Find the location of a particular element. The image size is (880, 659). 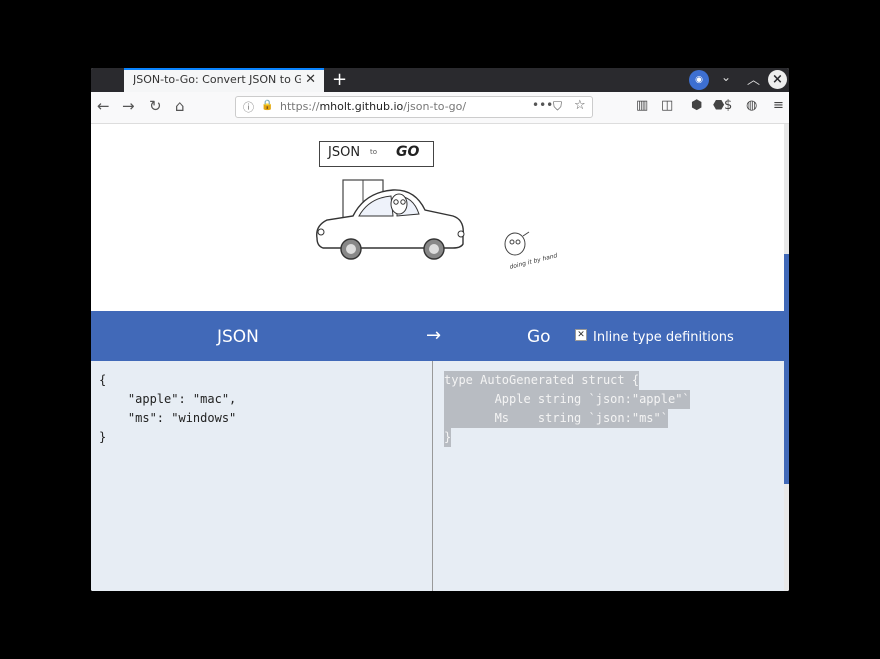

converter-header: JSON → Go ✕ Inline type definitions is located at coordinates (437, 336).